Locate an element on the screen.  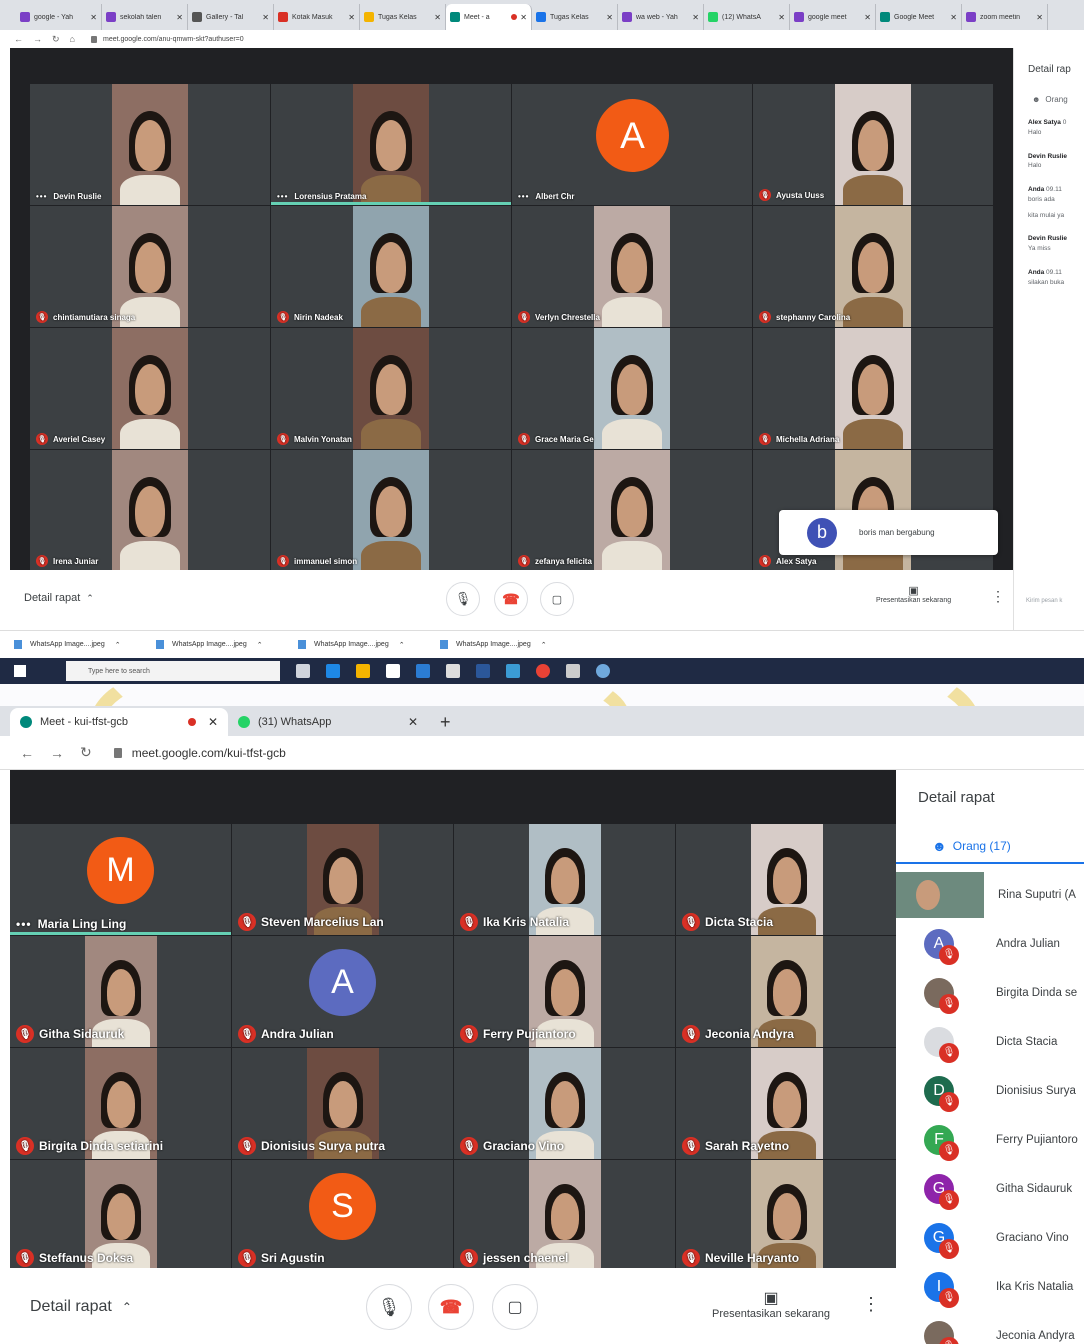
participant-tile: 🎙 zefanya felicita is located at coordinates (632, 510).